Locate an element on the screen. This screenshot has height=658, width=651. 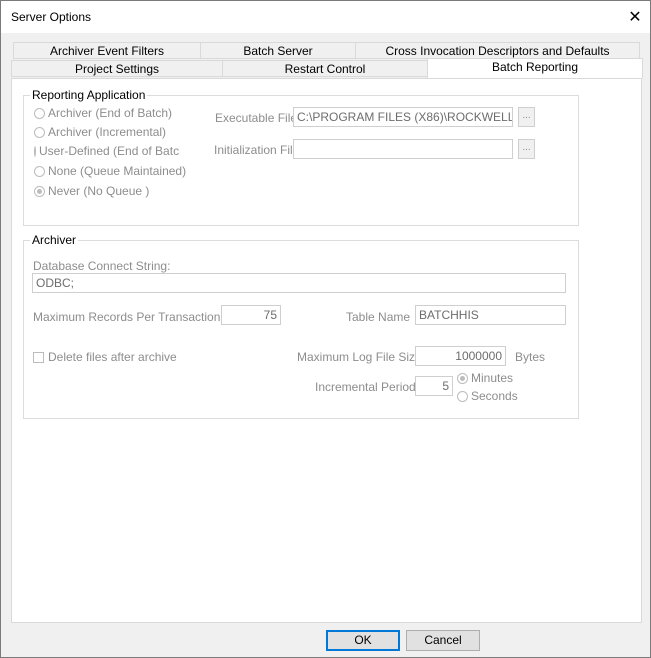
database-connect-string-label: Database Connect String: is located at coordinates (102, 266).